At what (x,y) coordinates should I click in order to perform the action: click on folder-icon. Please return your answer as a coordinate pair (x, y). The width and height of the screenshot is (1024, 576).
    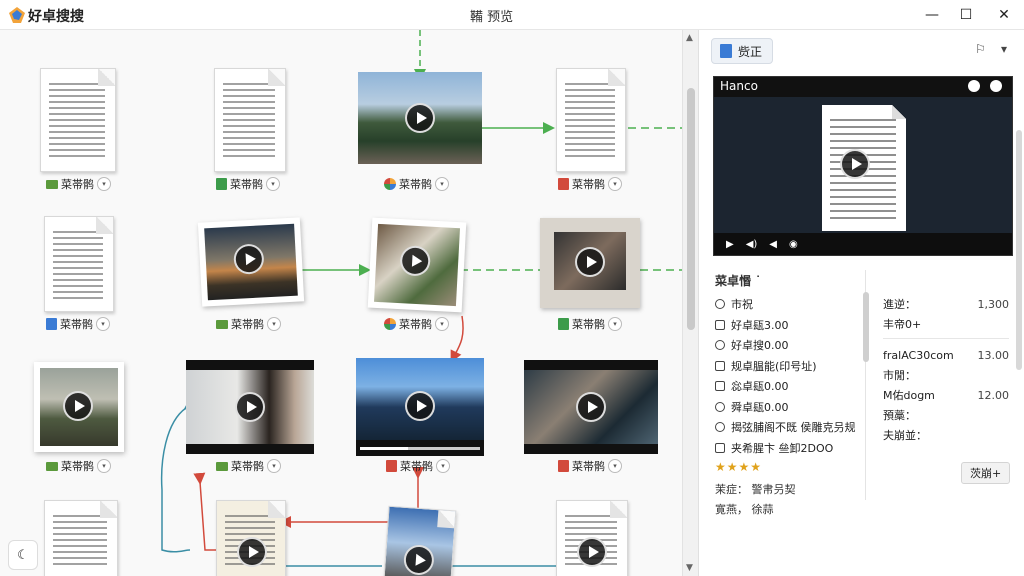
    Looking at the image, I should click on (52, 184).